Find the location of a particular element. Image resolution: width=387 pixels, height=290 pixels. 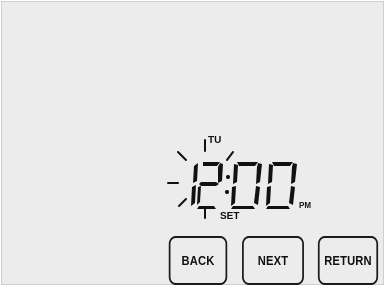

minute-digits is located at coordinates (264, 185).